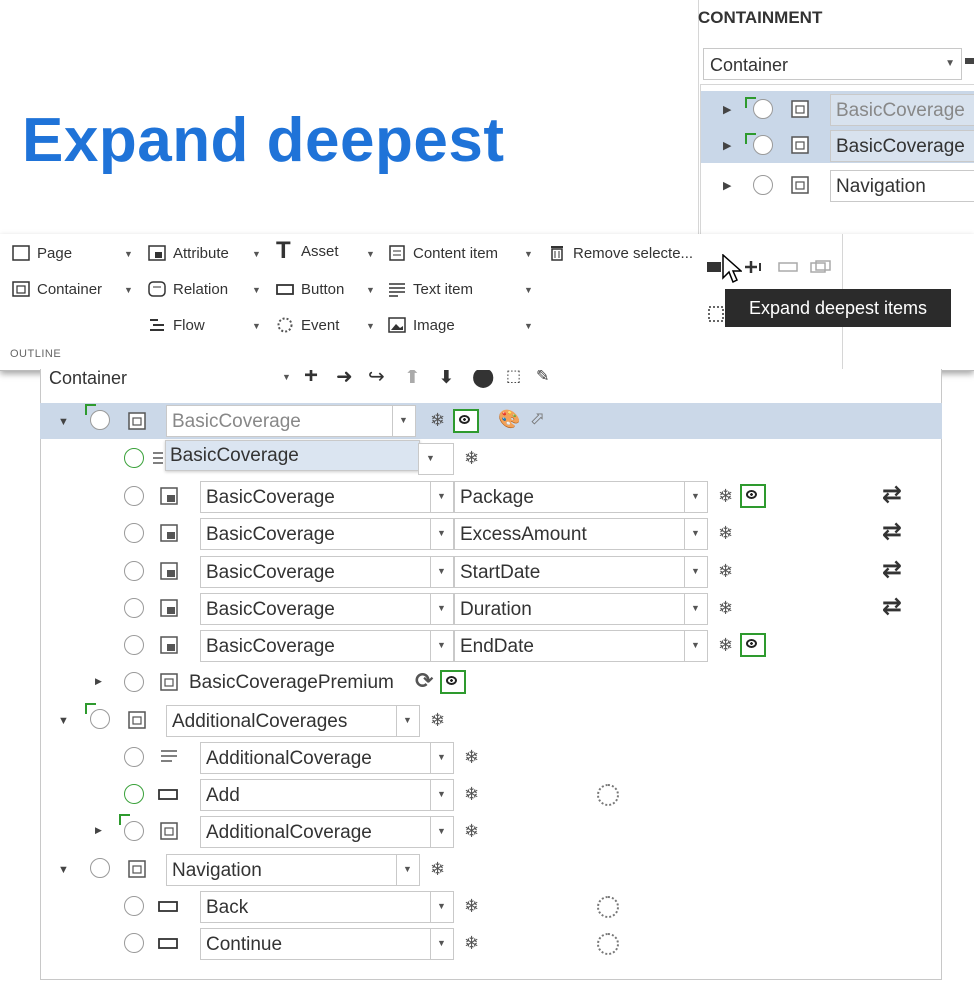 Image resolution: width=974 pixels, height=981 pixels. Describe the element at coordinates (291, 421) in the screenshot. I see `name-select: BasicCoverage` at that location.